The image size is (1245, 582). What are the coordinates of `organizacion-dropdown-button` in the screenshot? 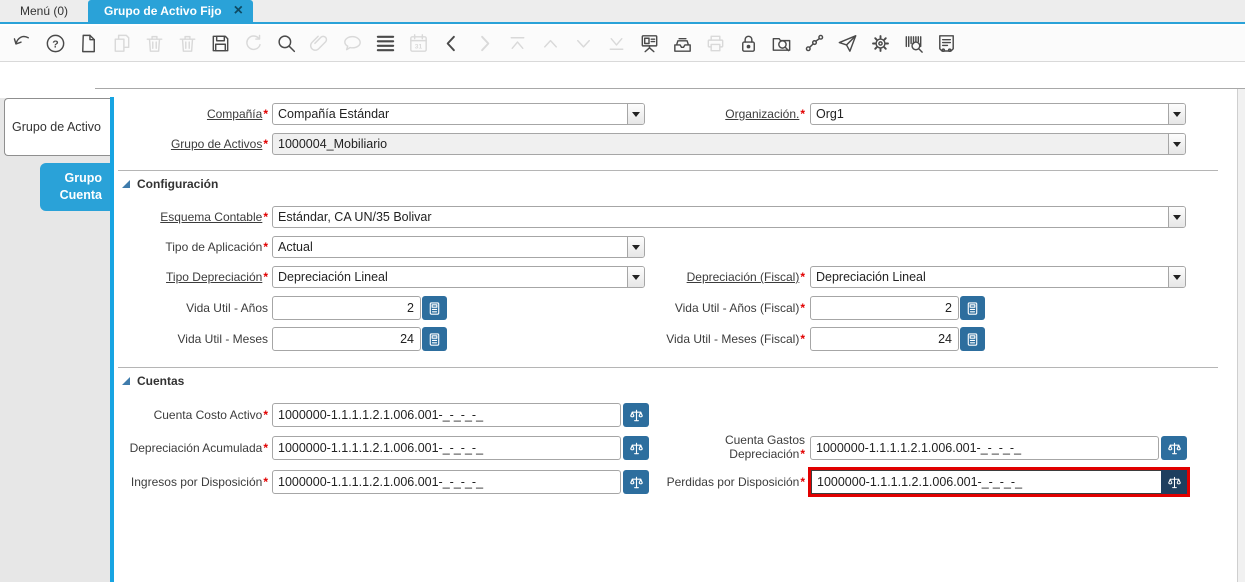 It's located at (1176, 114).